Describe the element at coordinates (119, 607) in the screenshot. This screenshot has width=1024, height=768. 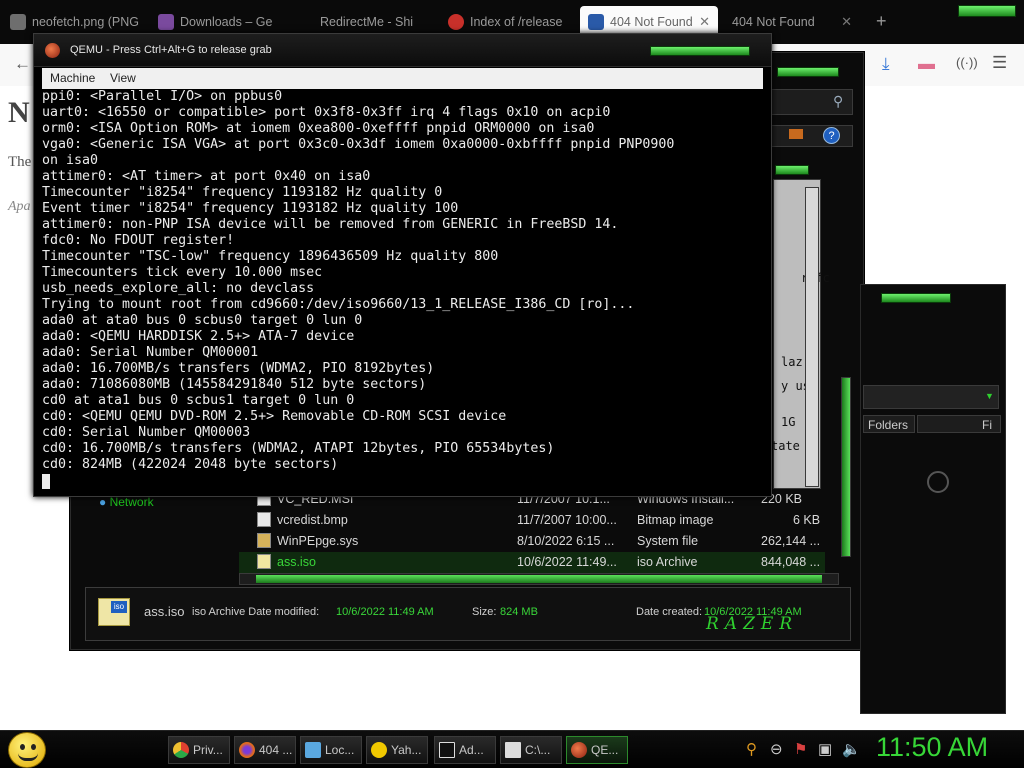
I see `iso-badge: iso` at that location.